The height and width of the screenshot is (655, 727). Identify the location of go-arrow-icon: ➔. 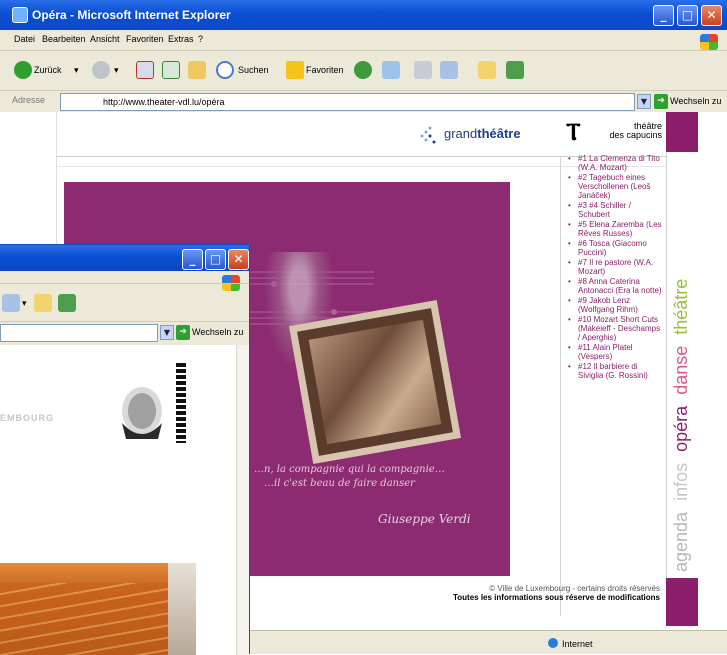
(661, 101).